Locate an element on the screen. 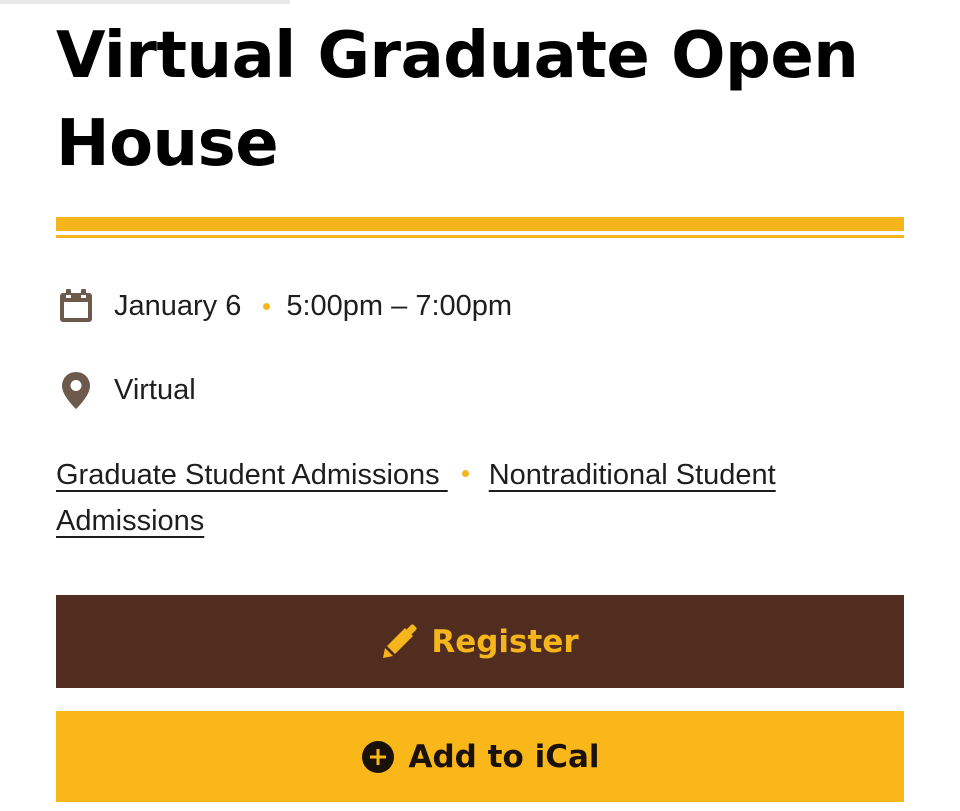 Image resolution: width=960 pixels, height=811 pixels. pencil-icon is located at coordinates (399, 641).